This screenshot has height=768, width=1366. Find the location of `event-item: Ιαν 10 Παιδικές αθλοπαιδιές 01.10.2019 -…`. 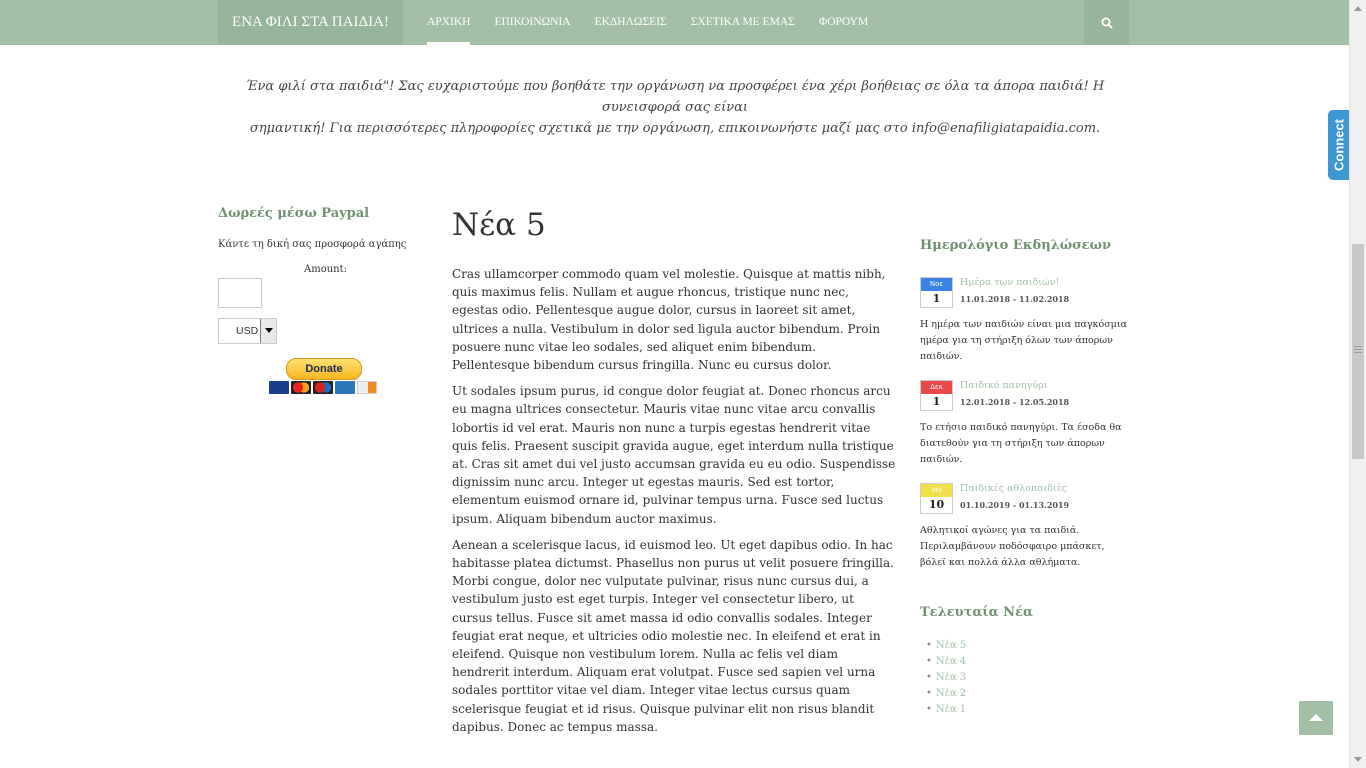

event-item: Ιαν 10 Παιδικές αθλοπαιδιές 01.10.2019 -… is located at coordinates (1025, 534).